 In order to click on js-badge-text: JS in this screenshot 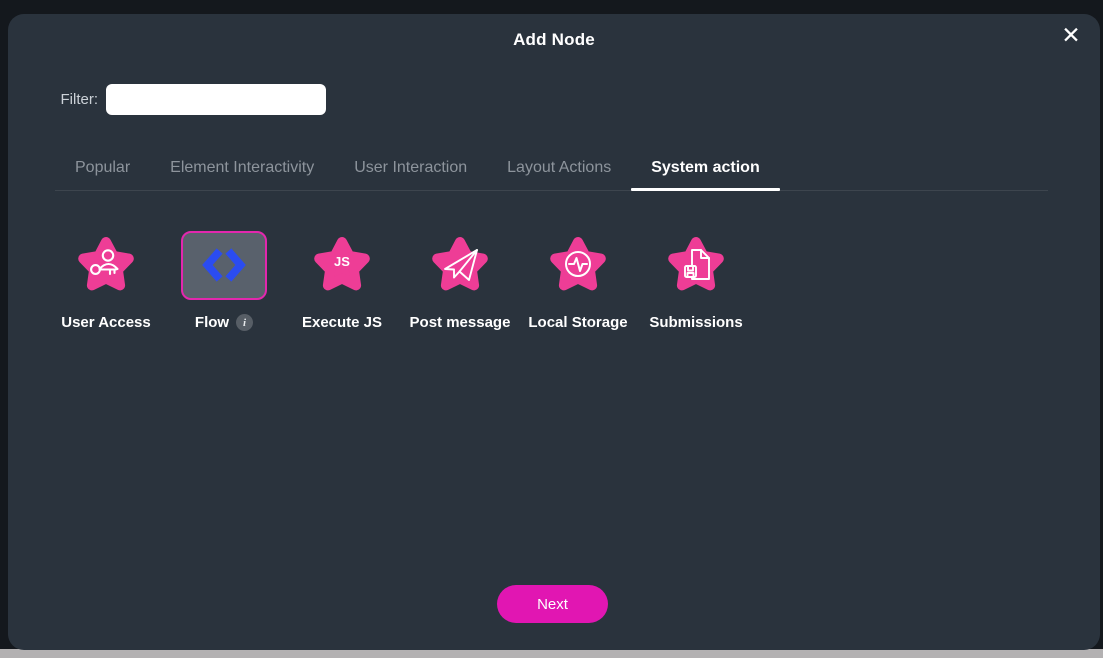, I will do `click(342, 261)`.